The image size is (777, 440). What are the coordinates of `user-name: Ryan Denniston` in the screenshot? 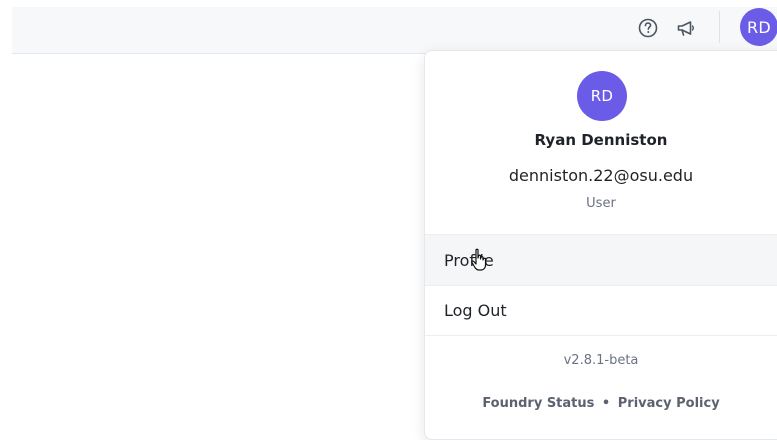 It's located at (601, 140).